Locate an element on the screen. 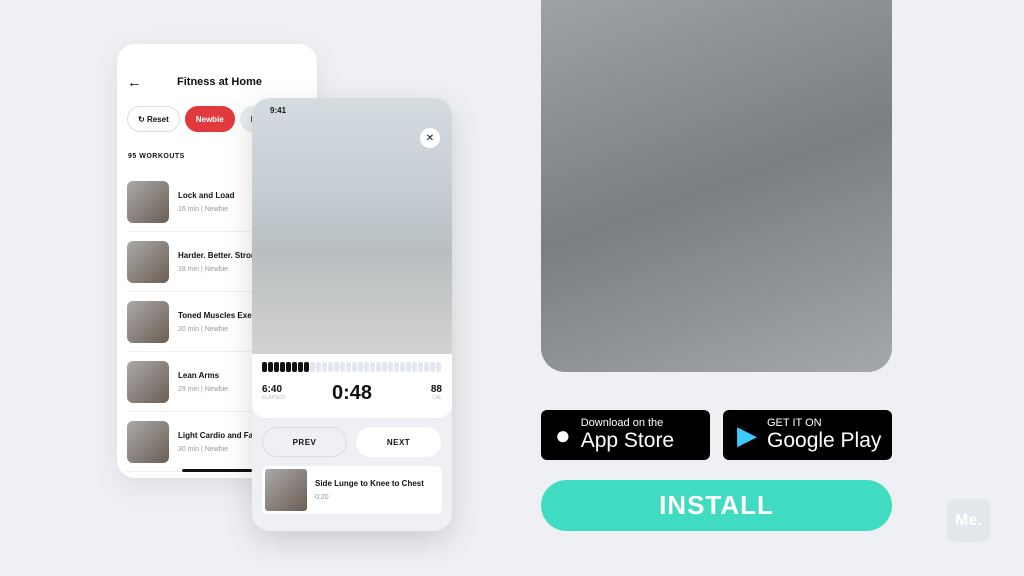  screen-title: Fitness at Home is located at coordinates (219, 82).